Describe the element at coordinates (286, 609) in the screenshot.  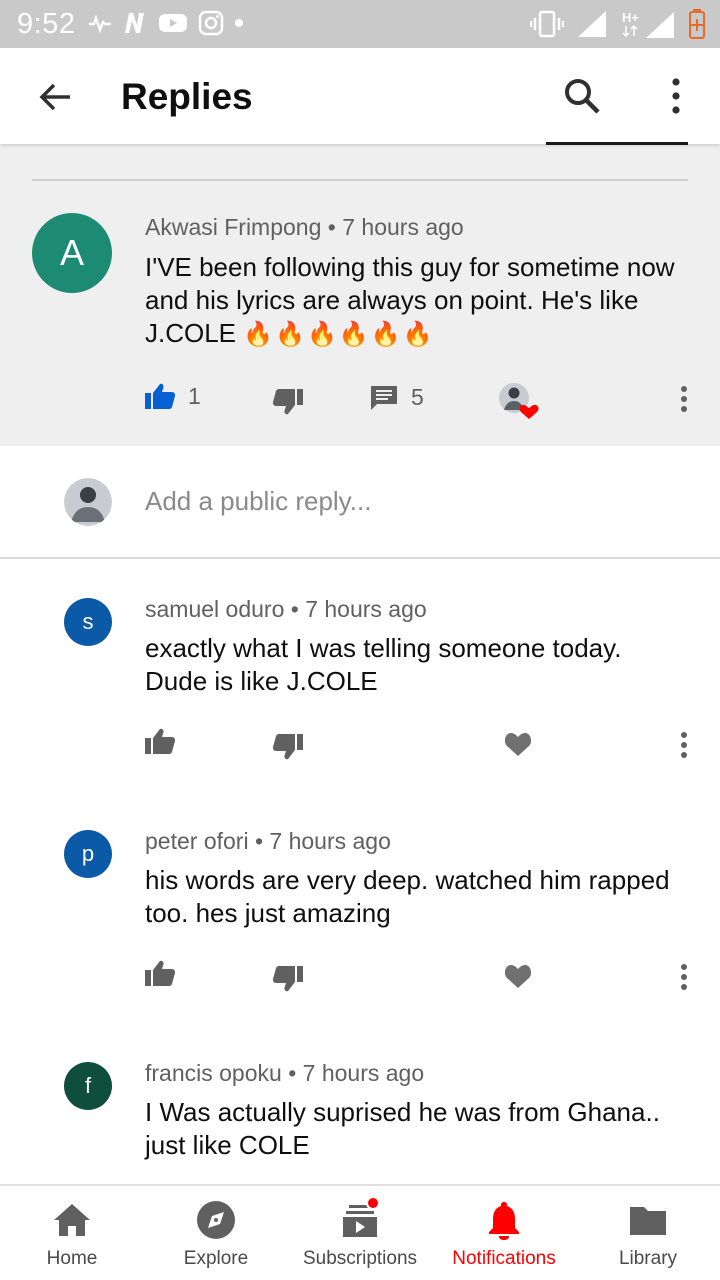
I see `comment-meta: samuel oduro • 7 hours ago` at that location.